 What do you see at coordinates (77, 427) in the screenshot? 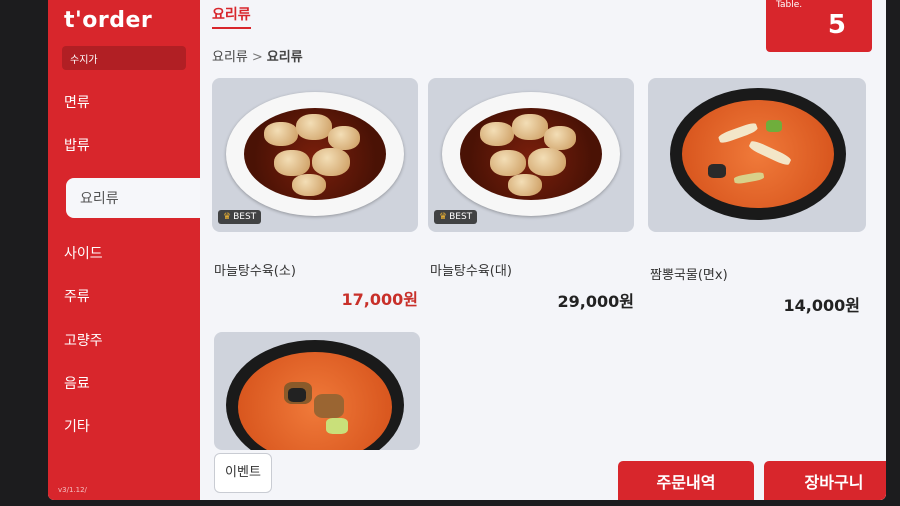
I see `sidebar-item-label: 기타` at bounding box center [77, 427].